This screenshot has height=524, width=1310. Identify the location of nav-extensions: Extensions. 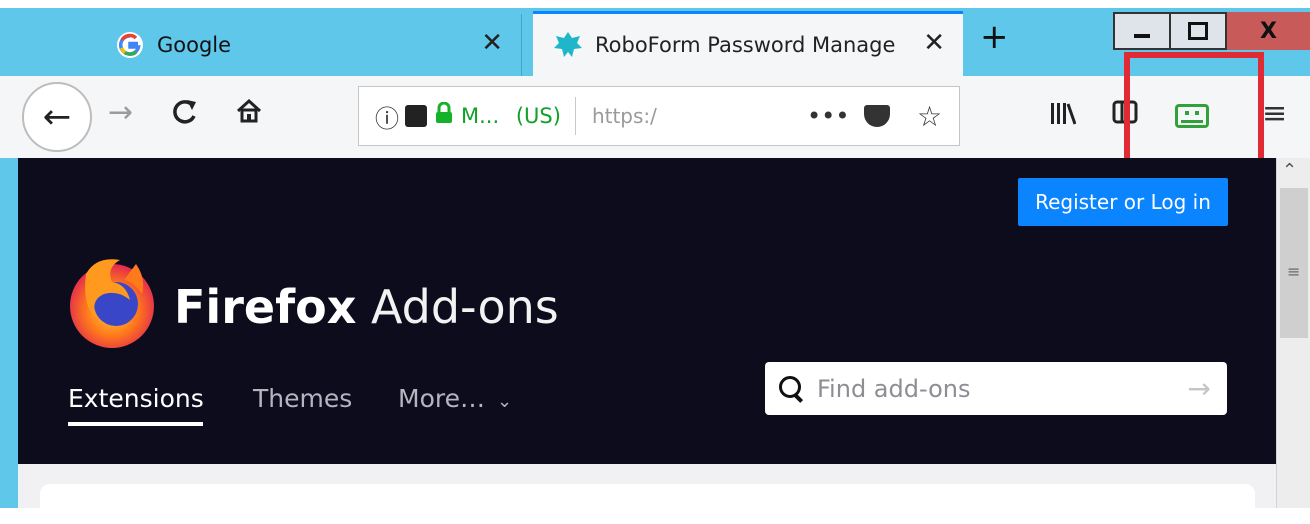
(136, 398).